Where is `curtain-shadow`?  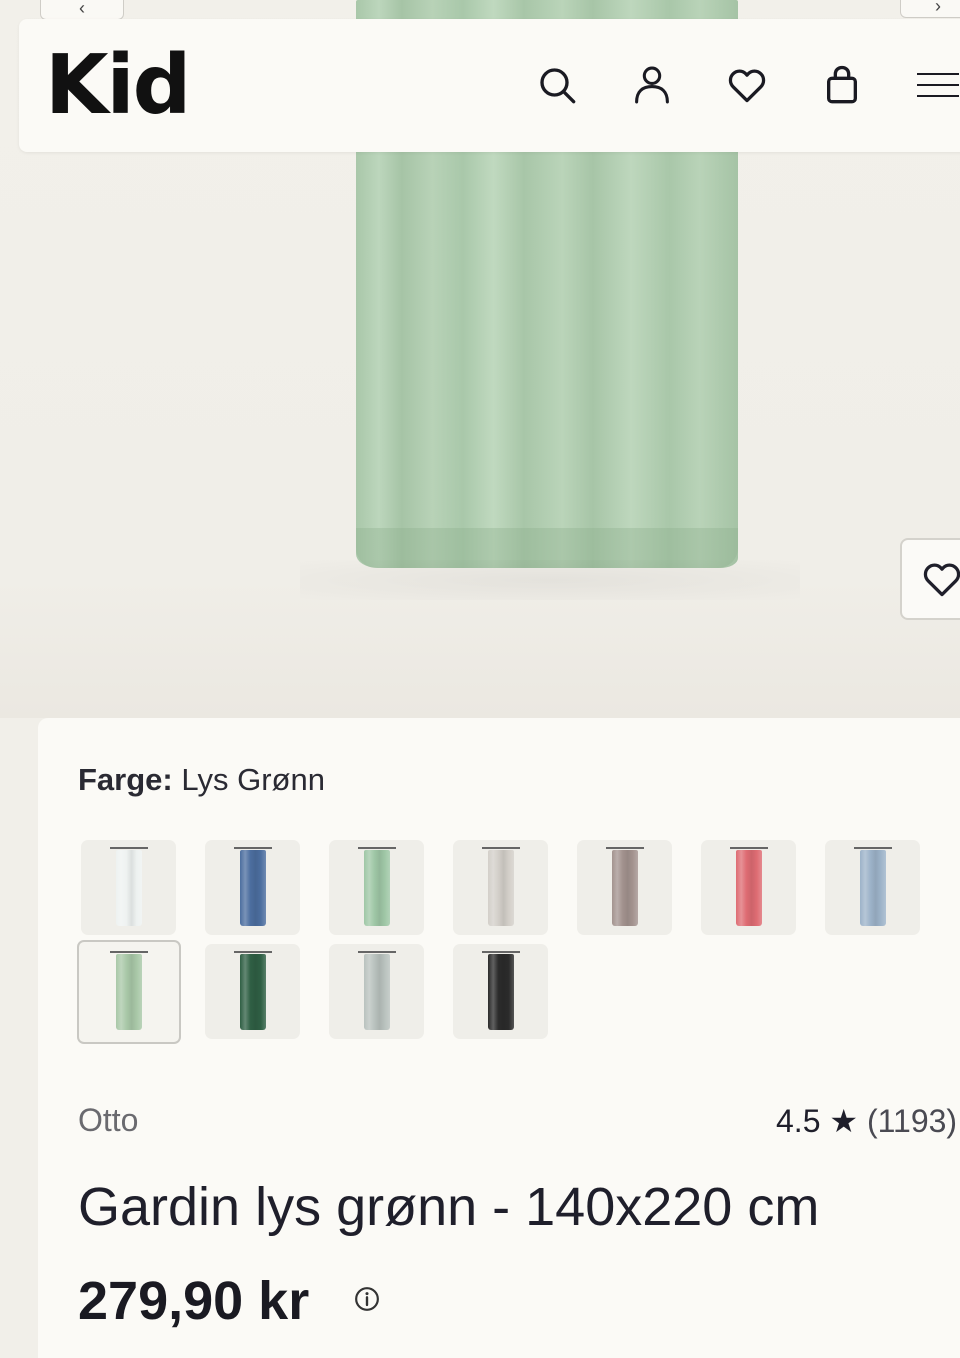
curtain-shadow is located at coordinates (550, 580).